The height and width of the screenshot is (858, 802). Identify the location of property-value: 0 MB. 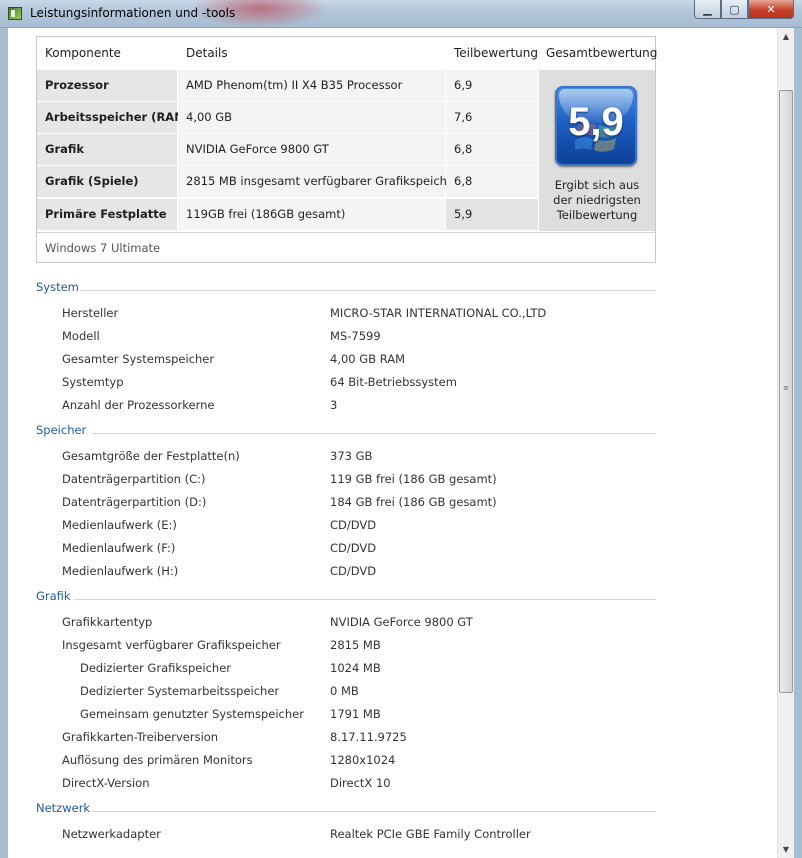
(344, 691).